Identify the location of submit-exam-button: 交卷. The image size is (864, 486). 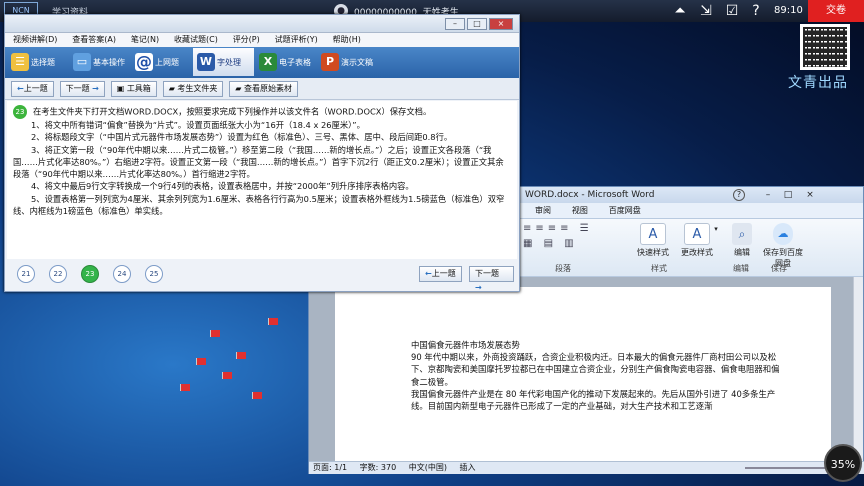
(836, 11).